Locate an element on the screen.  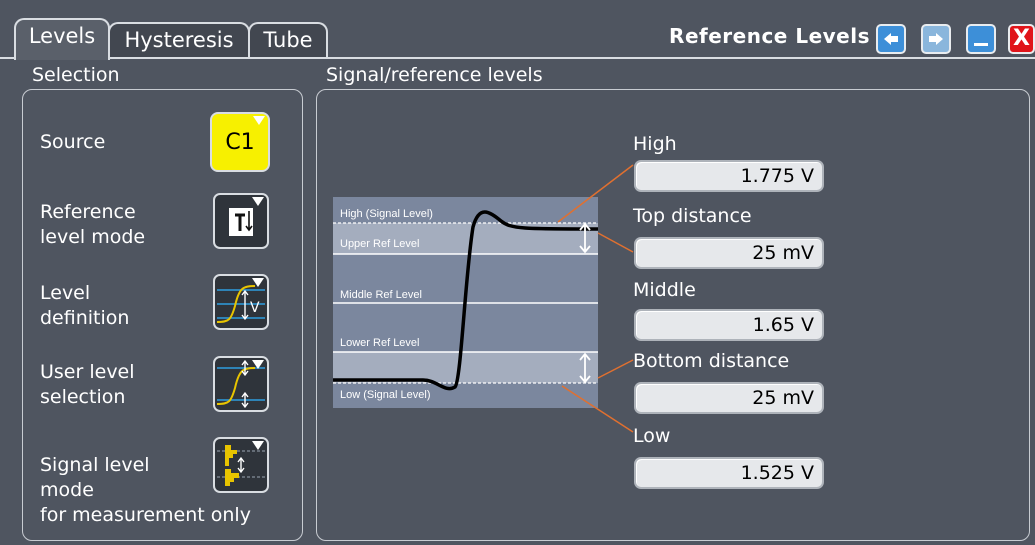
reference-level-mode-button is located at coordinates (241, 221).